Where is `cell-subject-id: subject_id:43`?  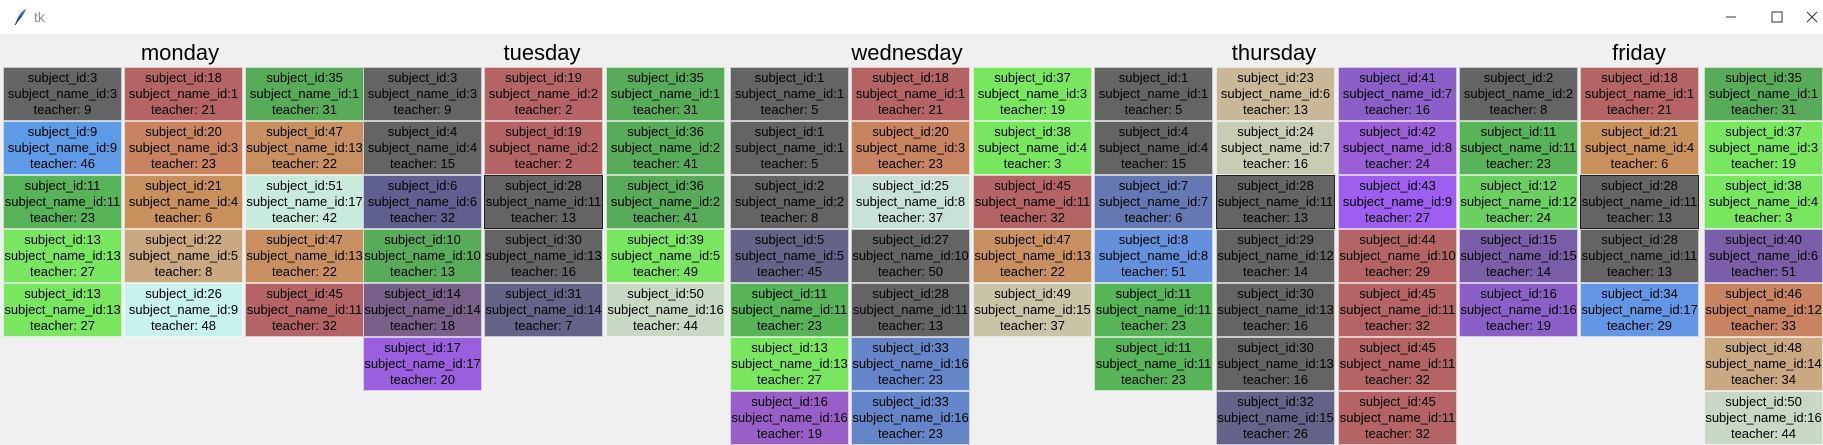 cell-subject-id: subject_id:43 is located at coordinates (1397, 185).